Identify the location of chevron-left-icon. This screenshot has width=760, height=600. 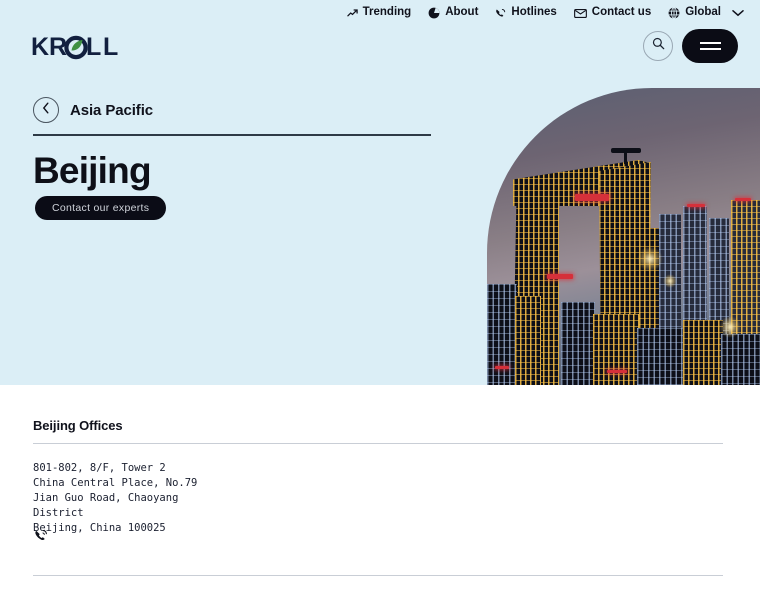
(46, 110).